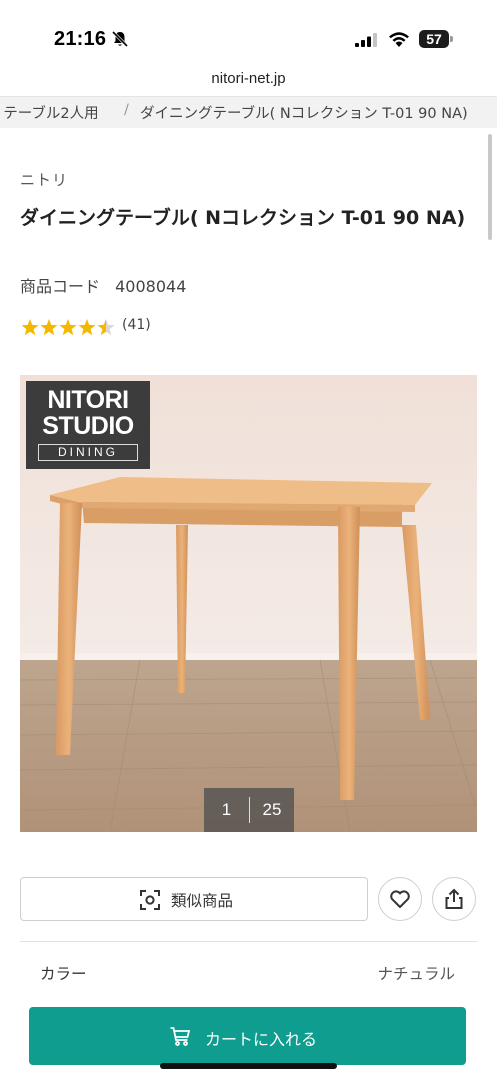 The width and height of the screenshot is (497, 1080). Describe the element at coordinates (120, 39) in the screenshot. I see `bell-slash-icon` at that location.